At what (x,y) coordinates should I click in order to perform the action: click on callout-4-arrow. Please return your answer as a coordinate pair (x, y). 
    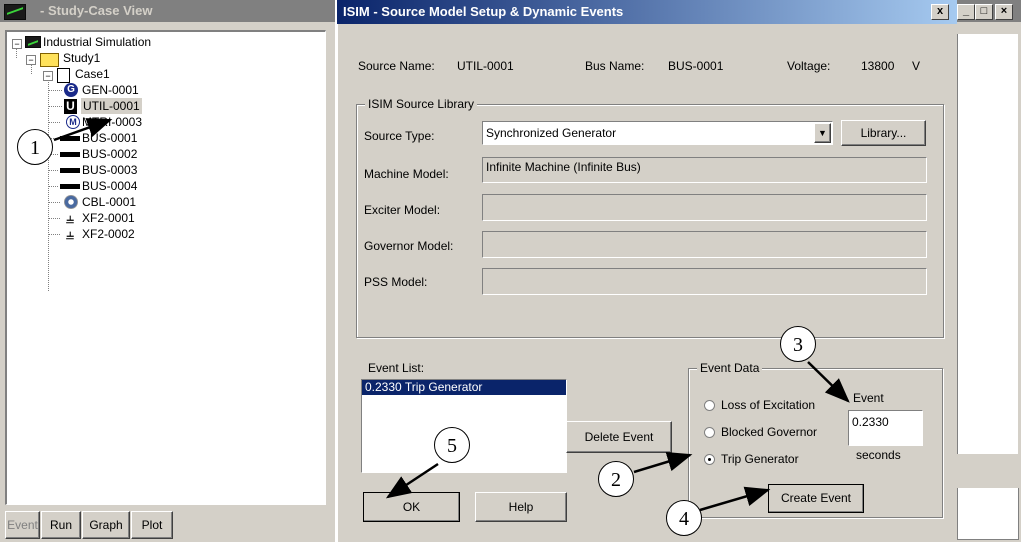
    Looking at the image, I should click on (735, 499).